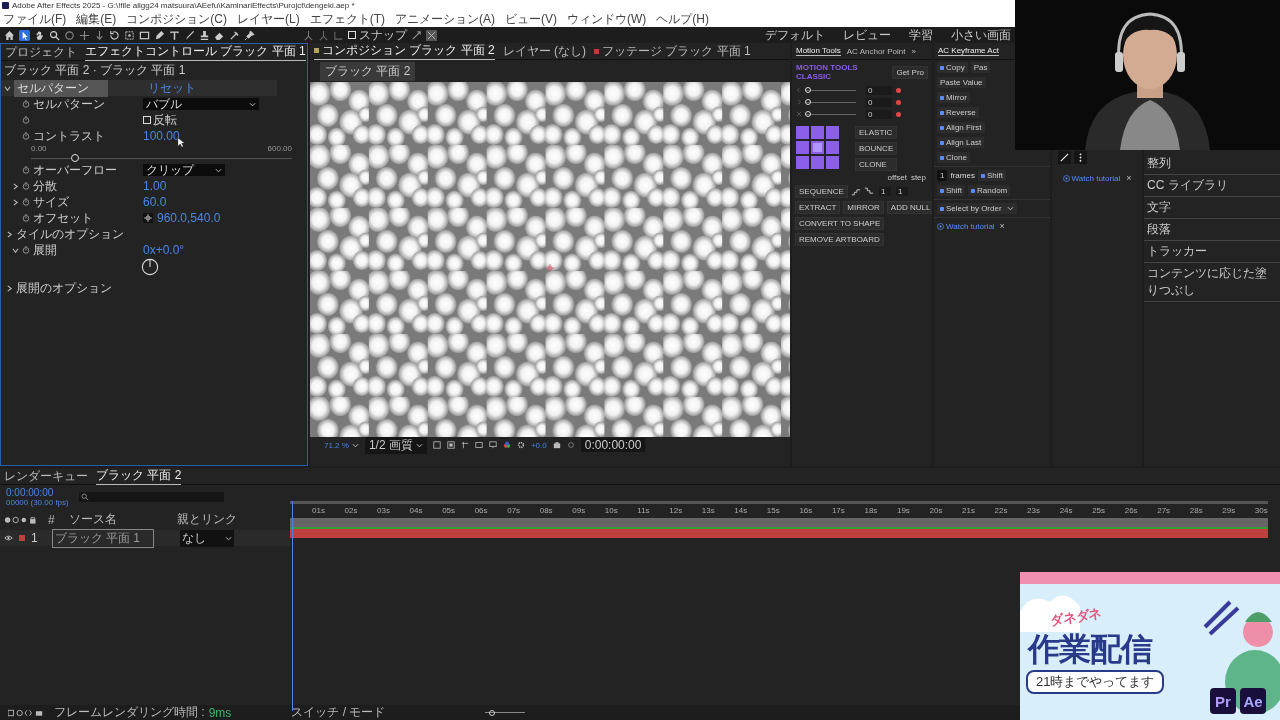  What do you see at coordinates (968, 51) in the screenshot?
I see `panel-tab: AC Keyframe Act` at bounding box center [968, 51].